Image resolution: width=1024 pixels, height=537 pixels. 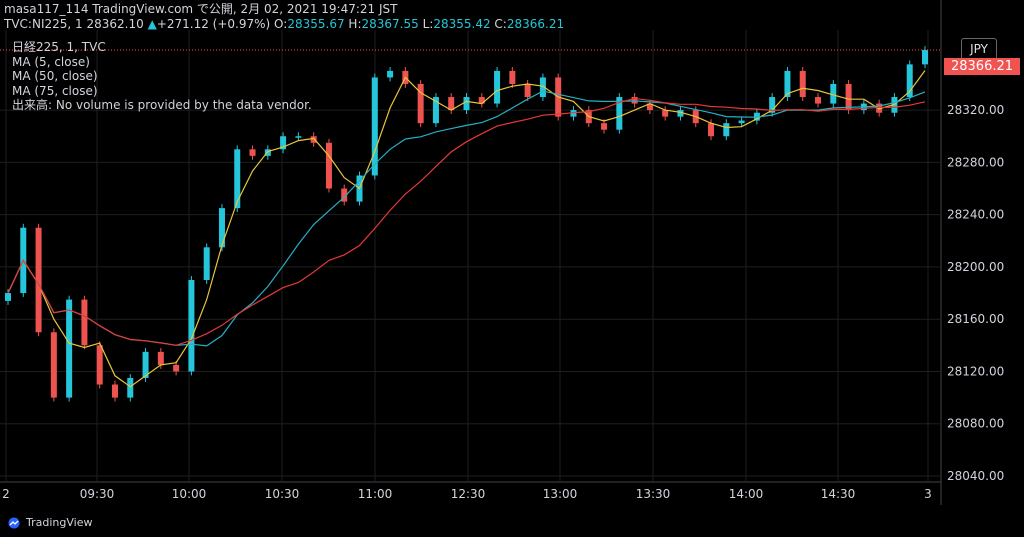 I want to click on footer: TradingView, so click(x=49, y=522).